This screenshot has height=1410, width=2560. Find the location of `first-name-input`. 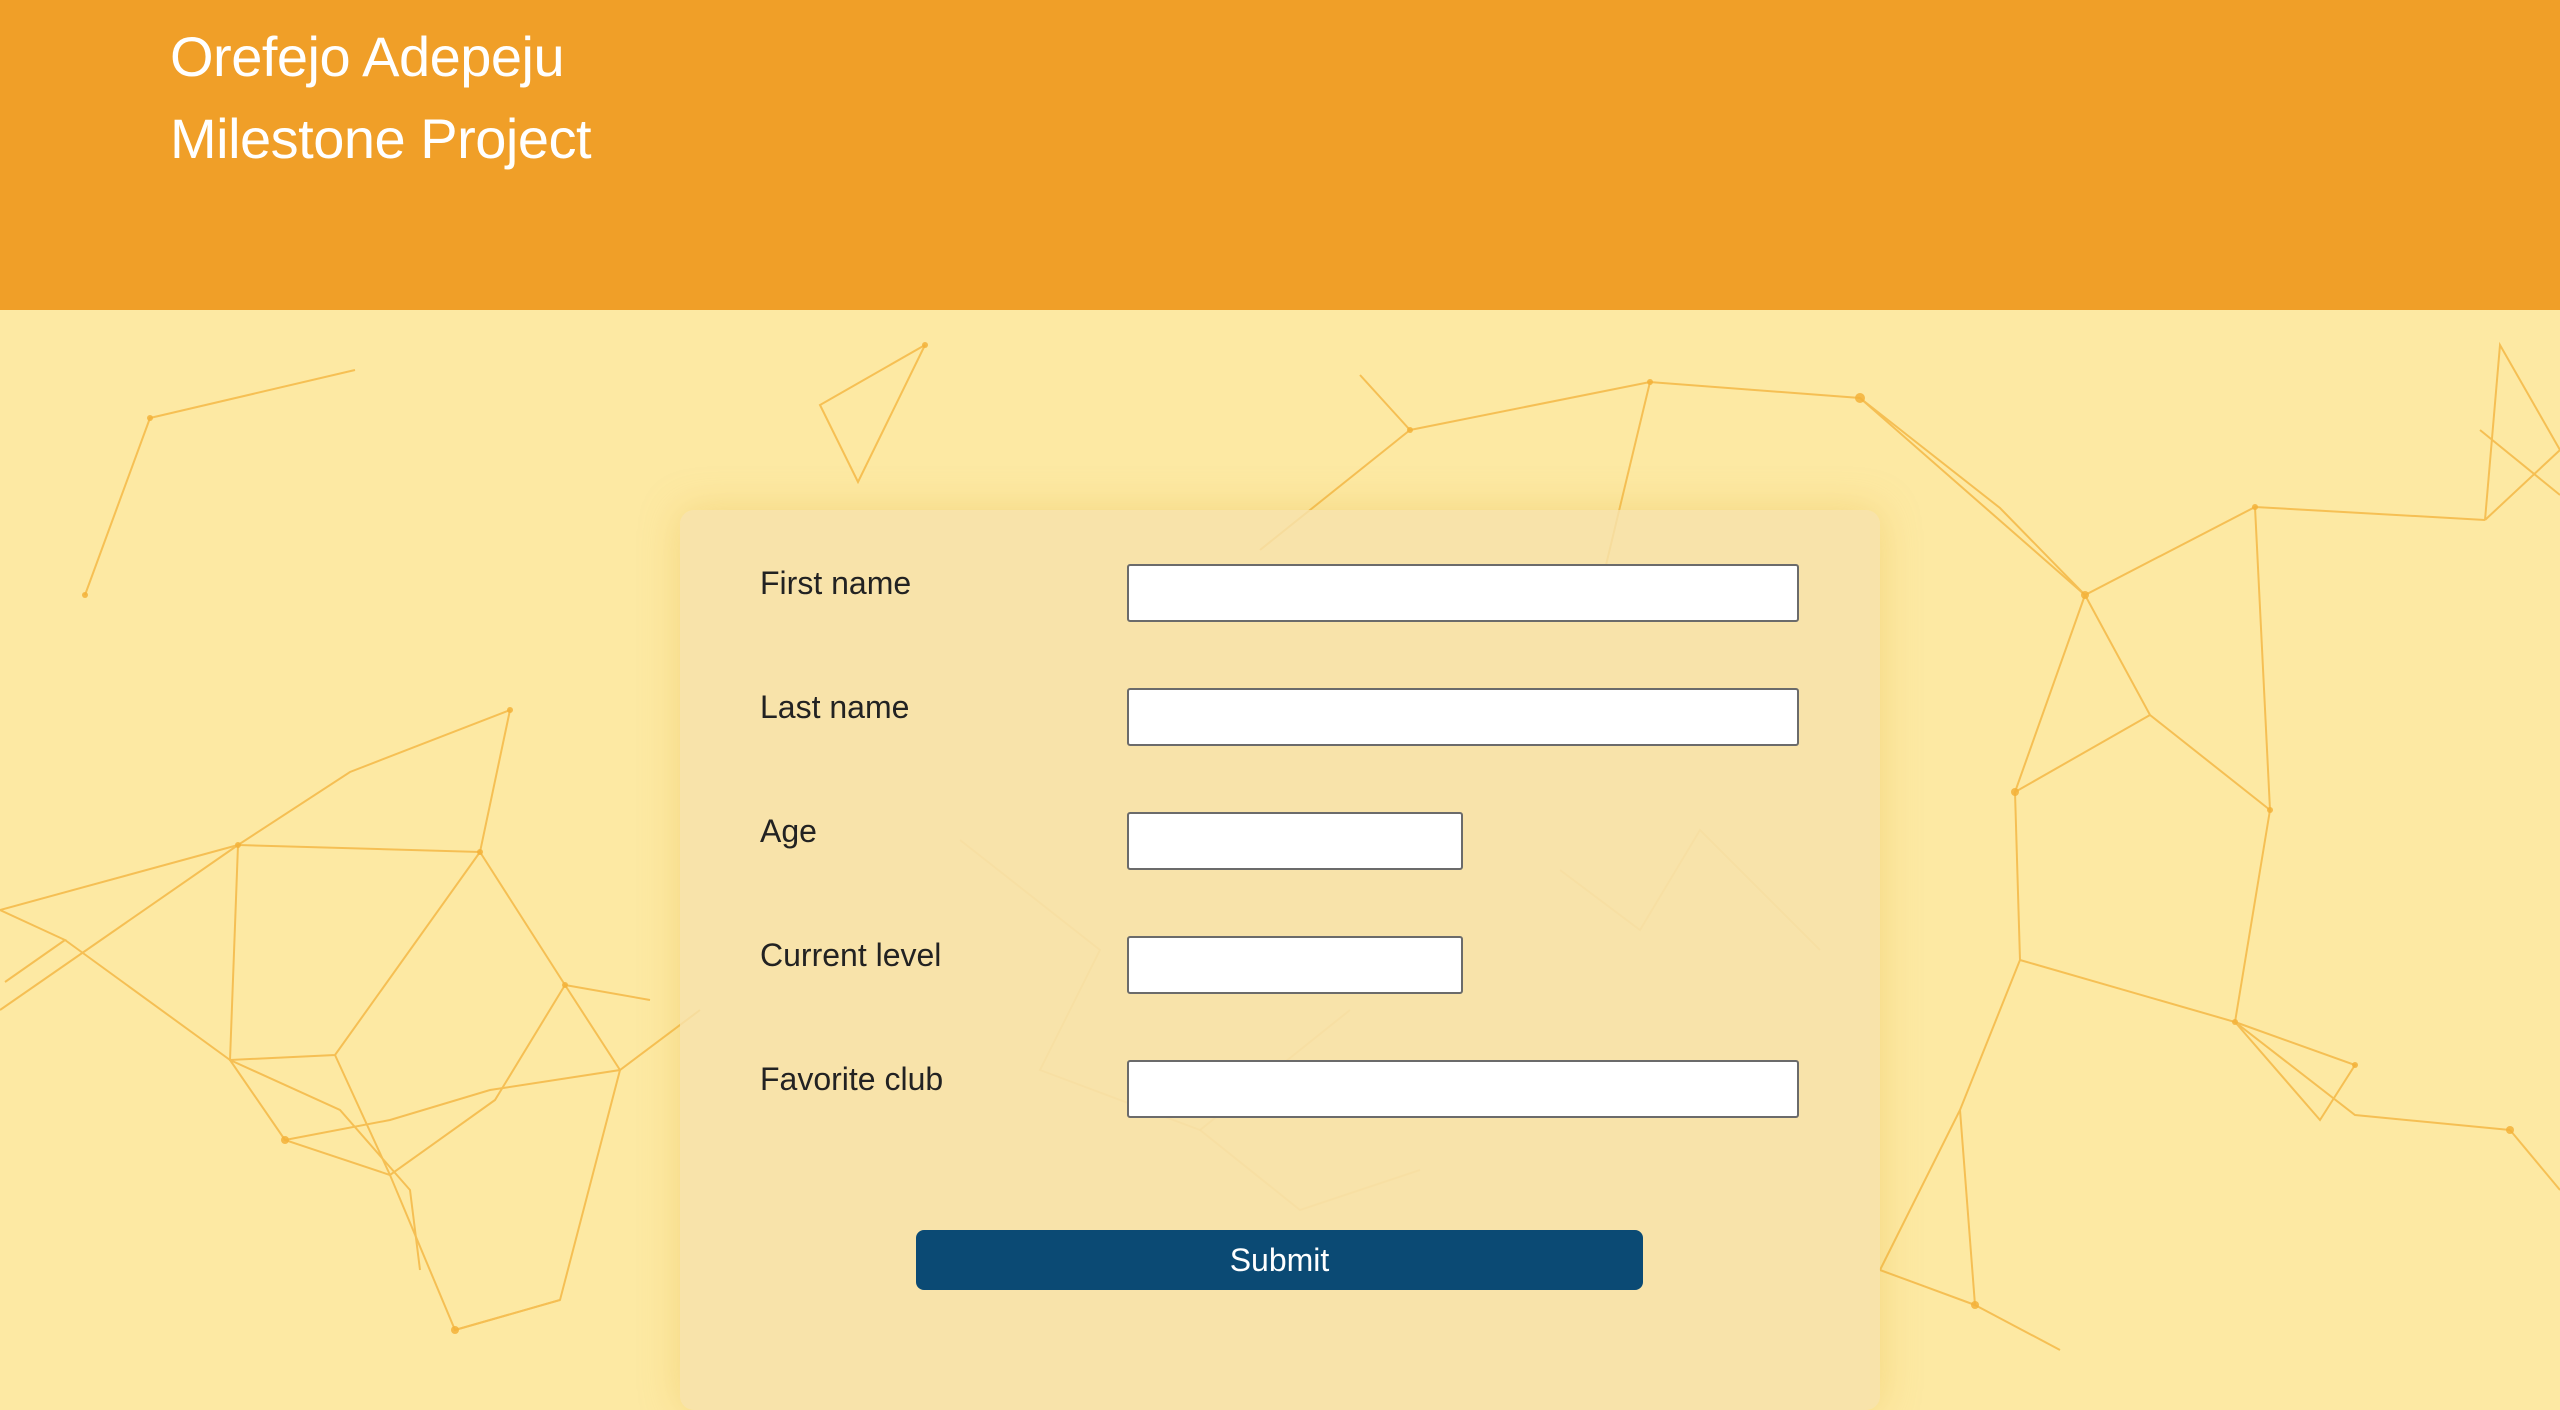

first-name-input is located at coordinates (1463, 593).